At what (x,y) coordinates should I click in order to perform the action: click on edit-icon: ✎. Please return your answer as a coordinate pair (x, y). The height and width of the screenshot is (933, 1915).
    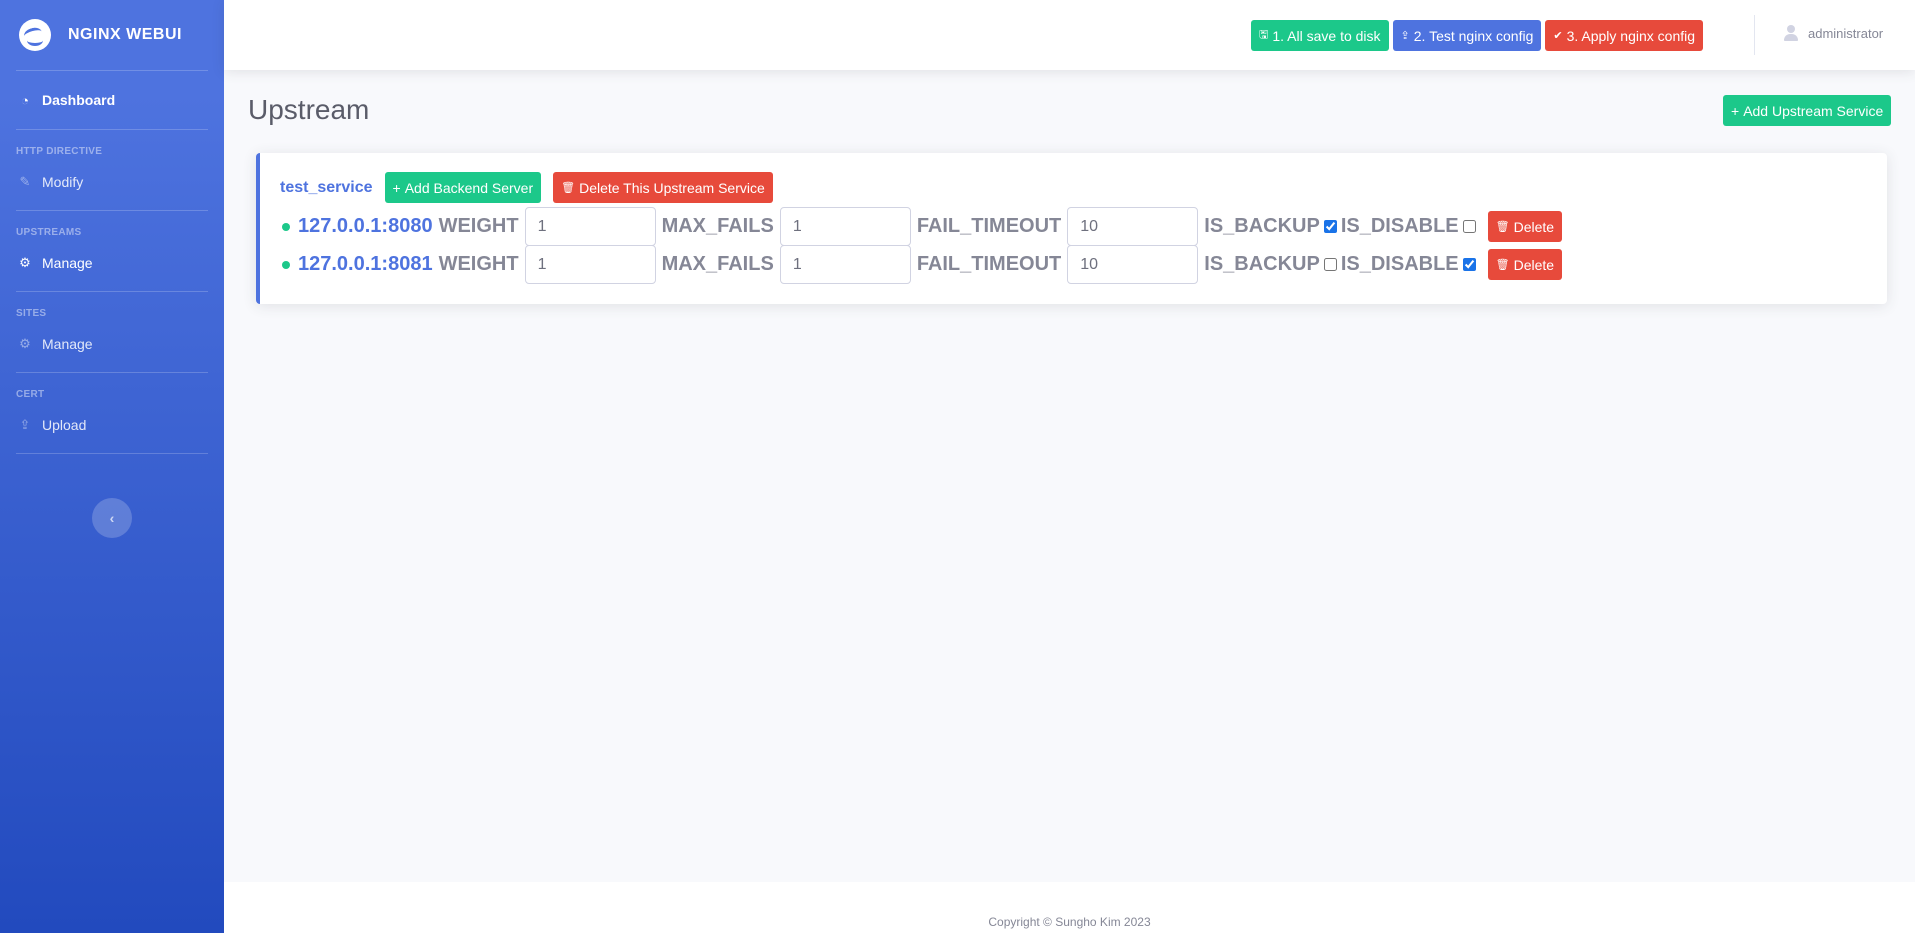
    Looking at the image, I should click on (25, 181).